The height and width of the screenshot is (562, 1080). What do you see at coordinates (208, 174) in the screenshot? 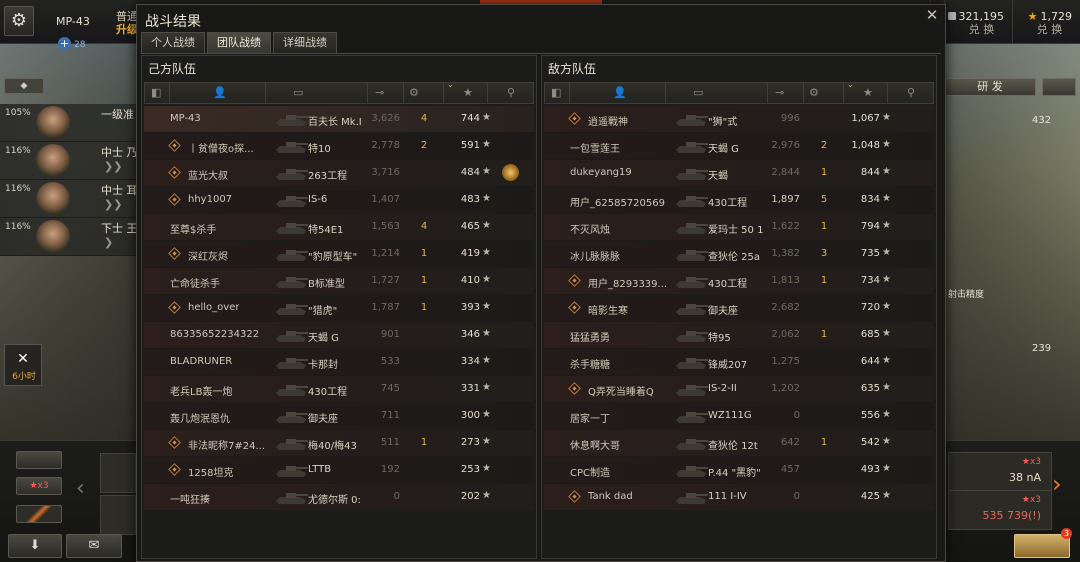
I see `player-name: 蓝光大叔` at bounding box center [208, 174].